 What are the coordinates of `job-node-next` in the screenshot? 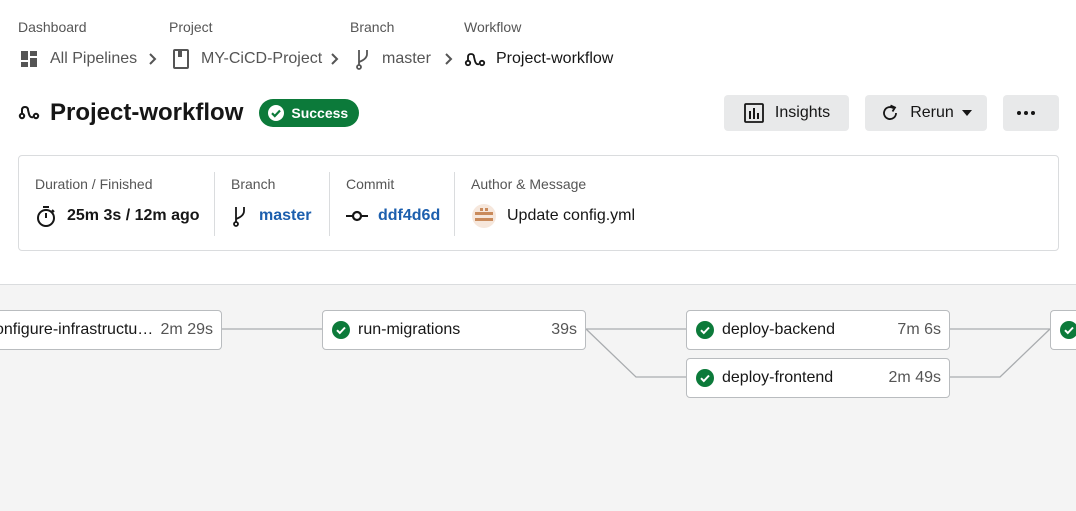 It's located at (1063, 330).